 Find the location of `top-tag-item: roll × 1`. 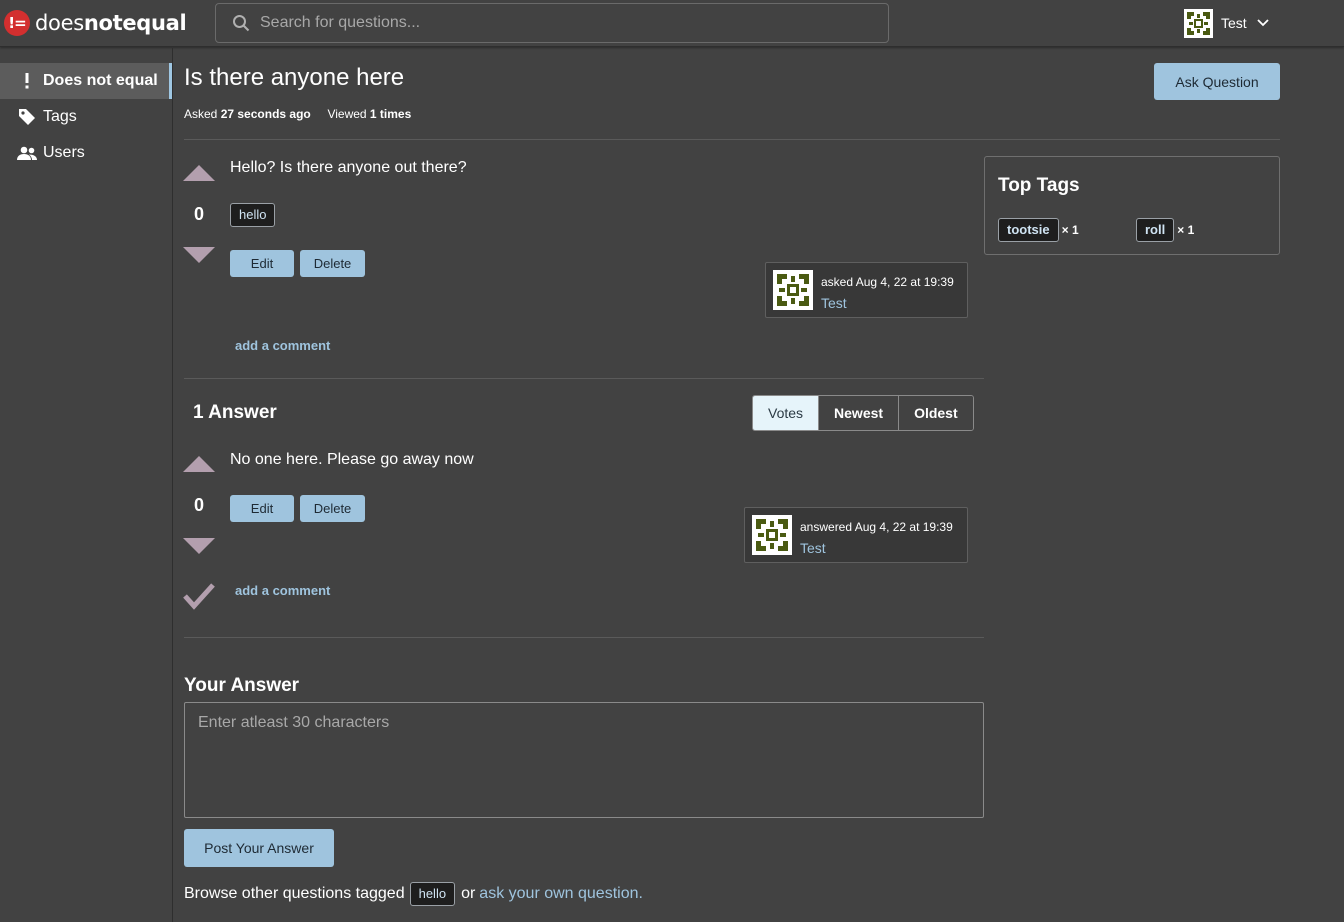

top-tag-item: roll × 1 is located at coordinates (1165, 230).